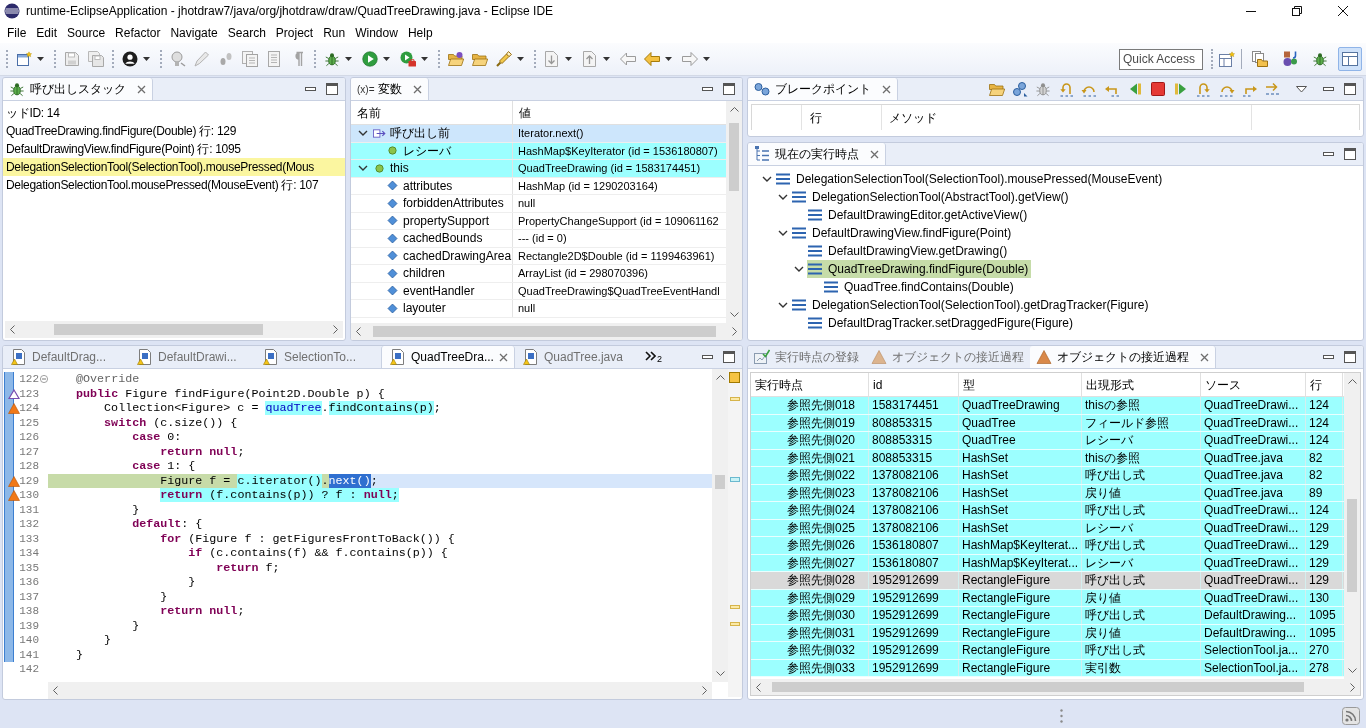  Describe the element at coordinates (47, 32) in the screenshot. I see `menu-item: Edit` at that location.